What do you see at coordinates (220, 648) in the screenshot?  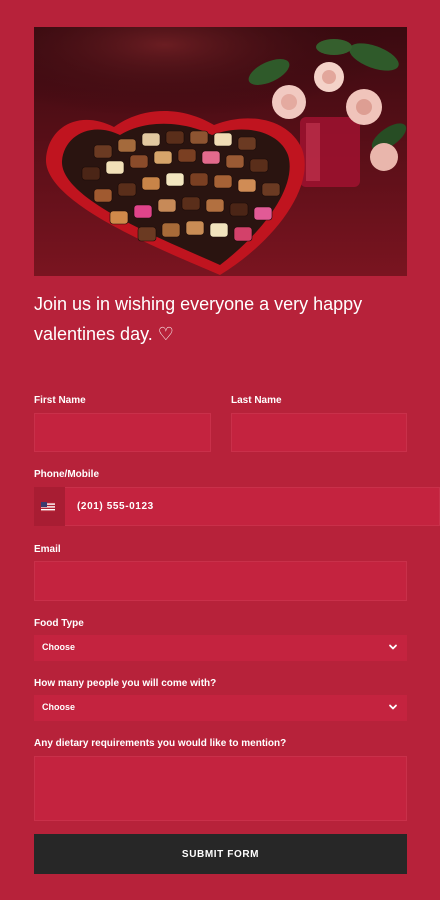 I see `food-type-select: Choose` at bounding box center [220, 648].